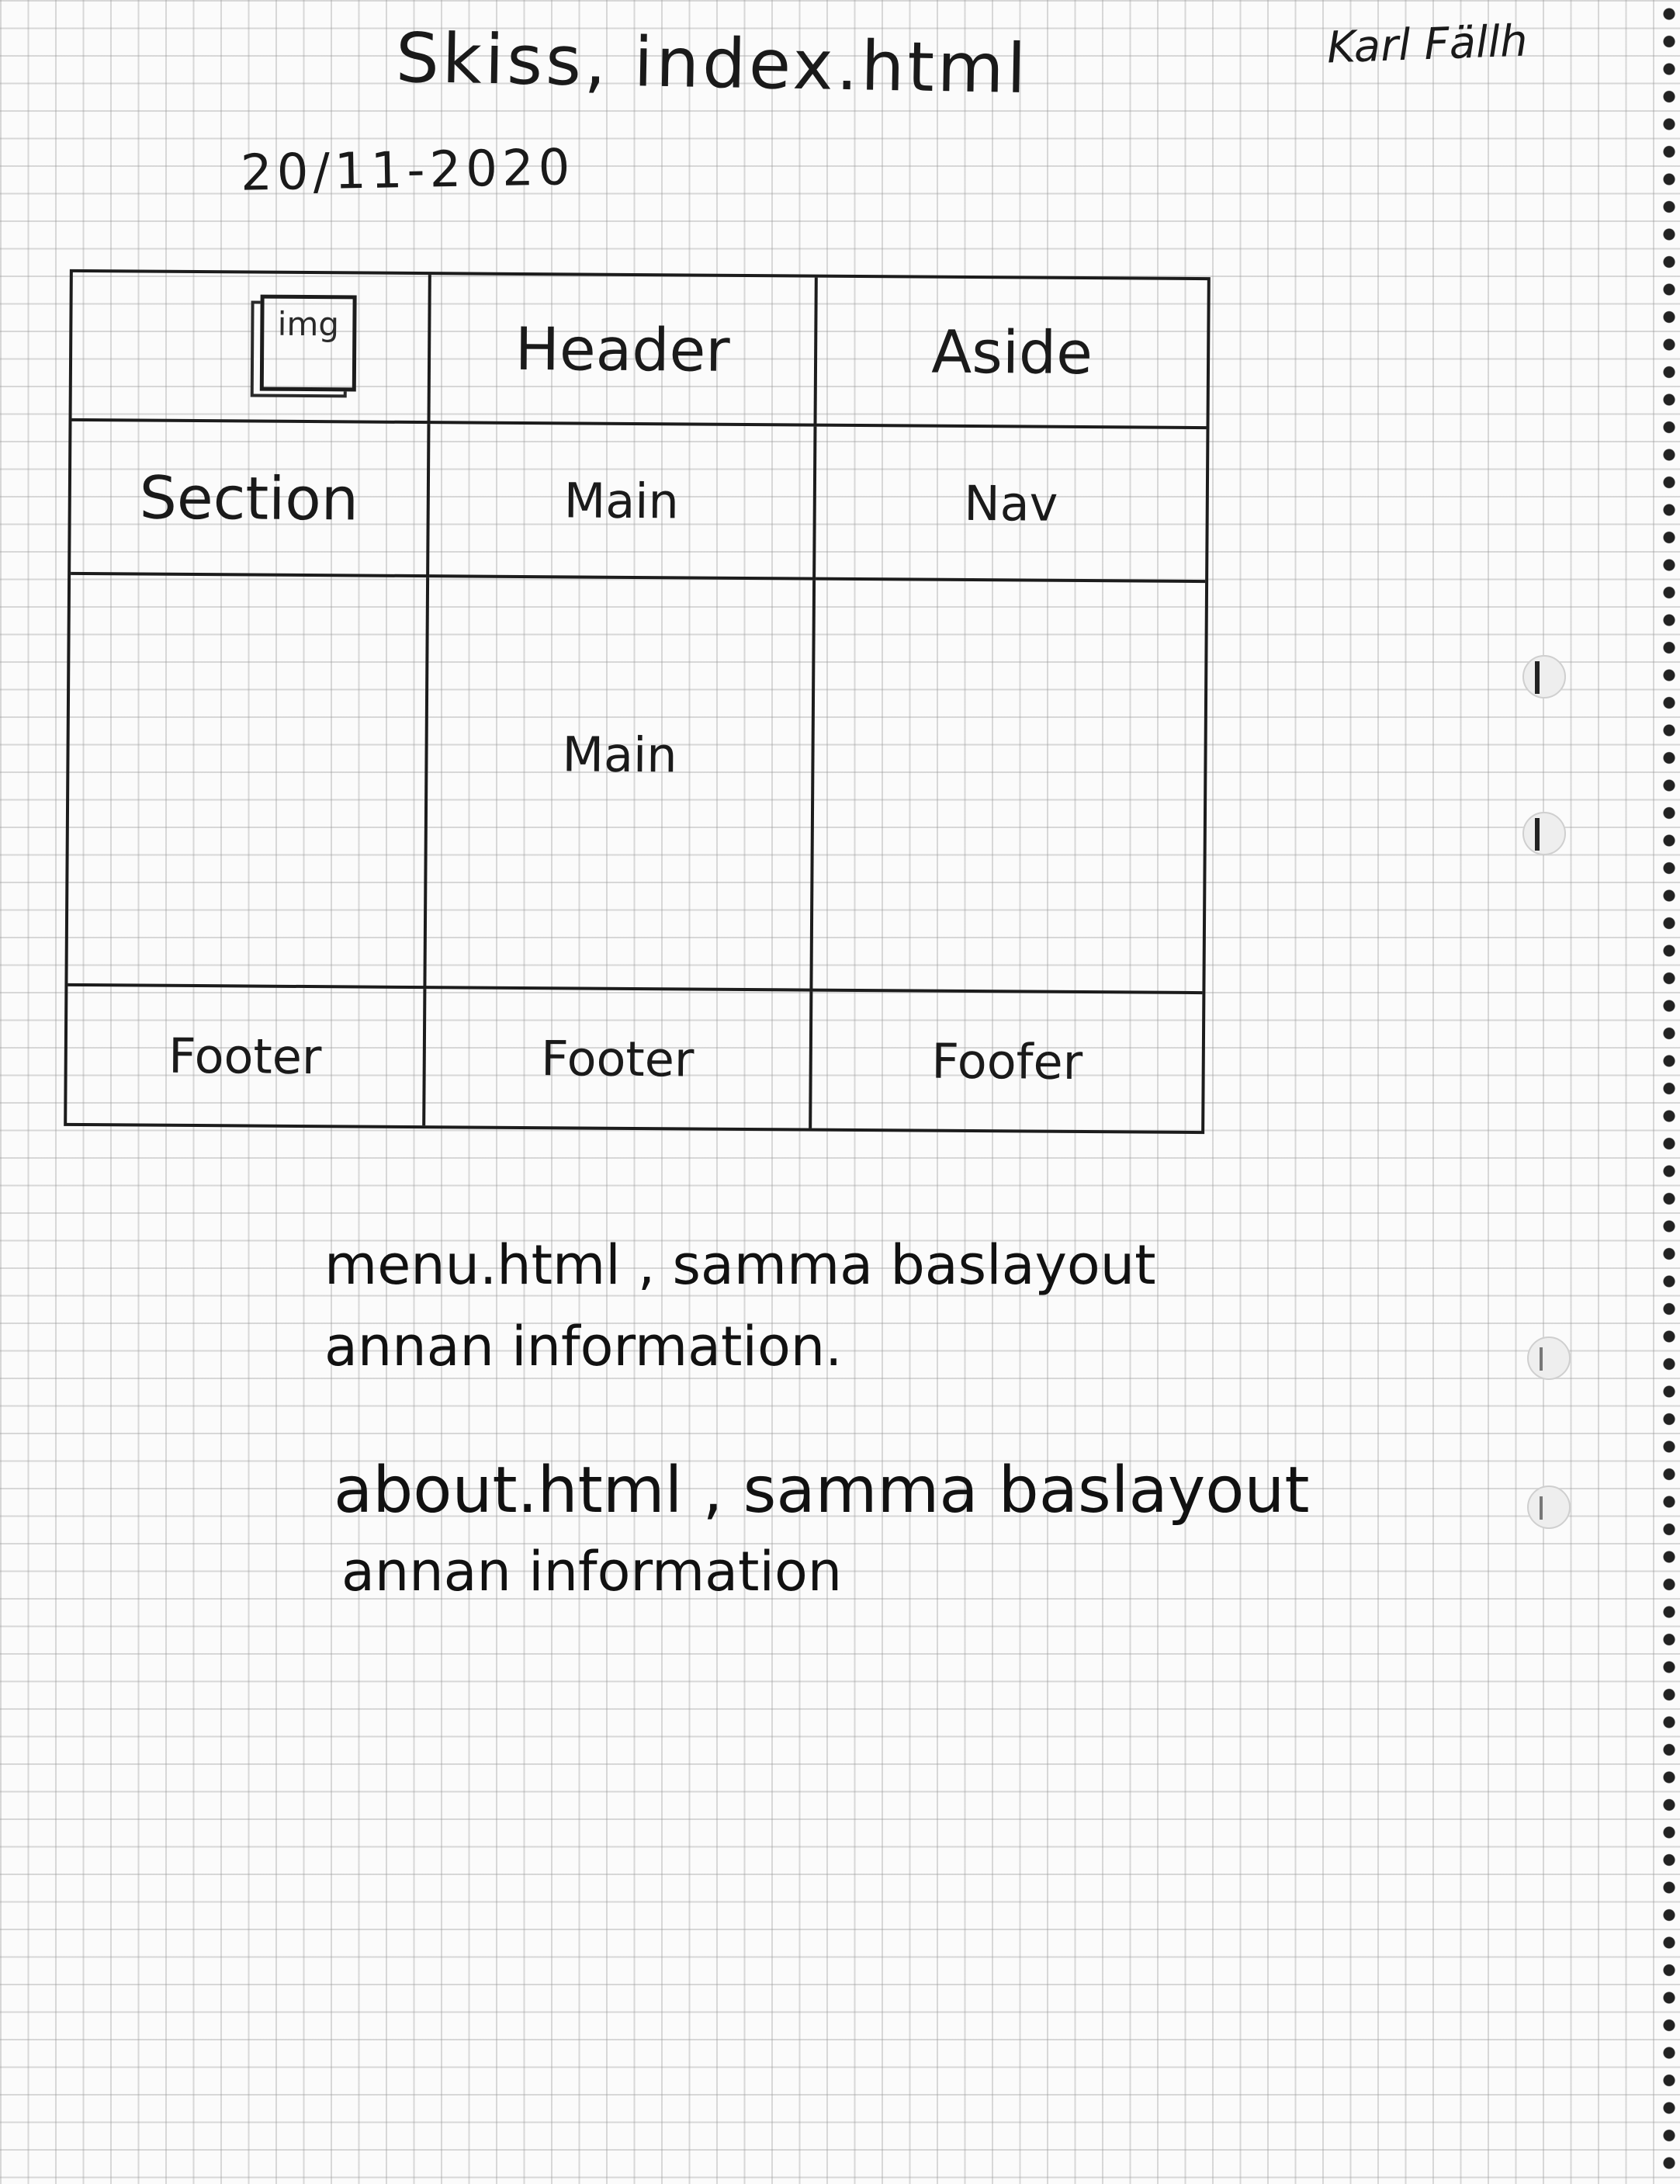 This screenshot has height=2184, width=1680. Describe the element at coordinates (740, 1265) in the screenshot. I see `menu-note-line1: menu.html , samma baslayout` at that location.